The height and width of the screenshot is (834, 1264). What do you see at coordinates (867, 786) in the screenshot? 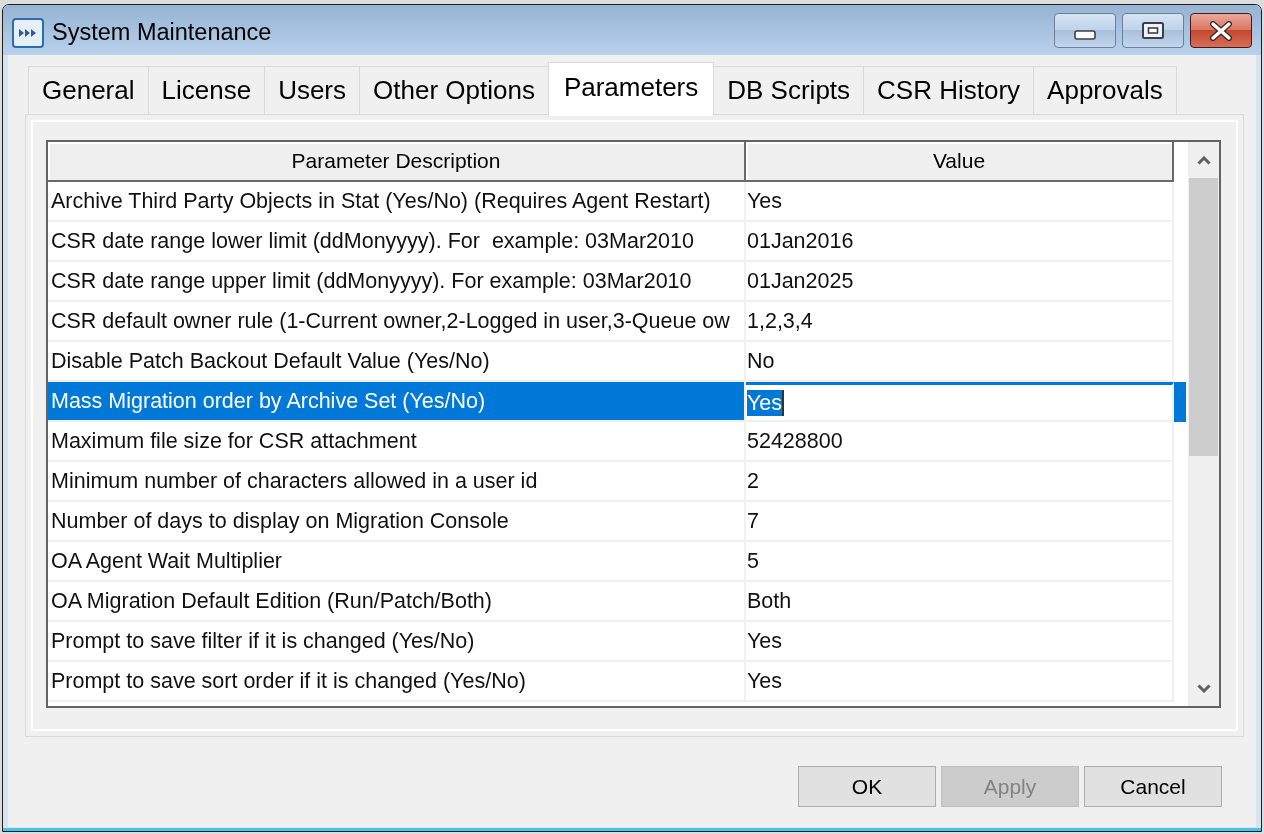
I see `dialog-button: OK` at bounding box center [867, 786].